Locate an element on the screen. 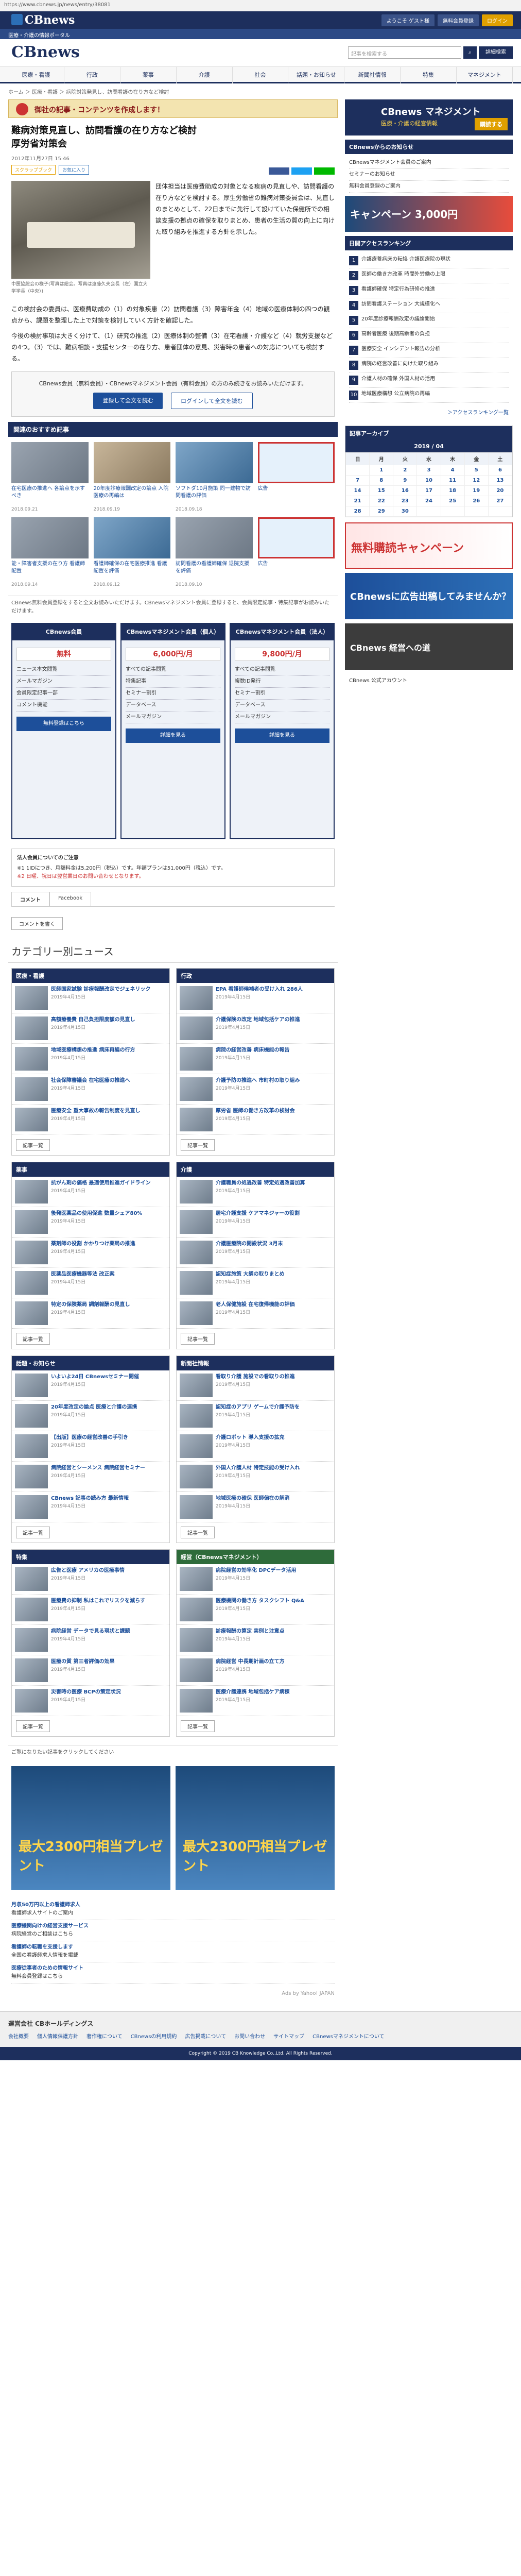 The image size is (521, 2576). category-item: 抗がん剤の価格 最適使用推進ガイドライン 2019年4月15日 is located at coordinates (90, 1192).